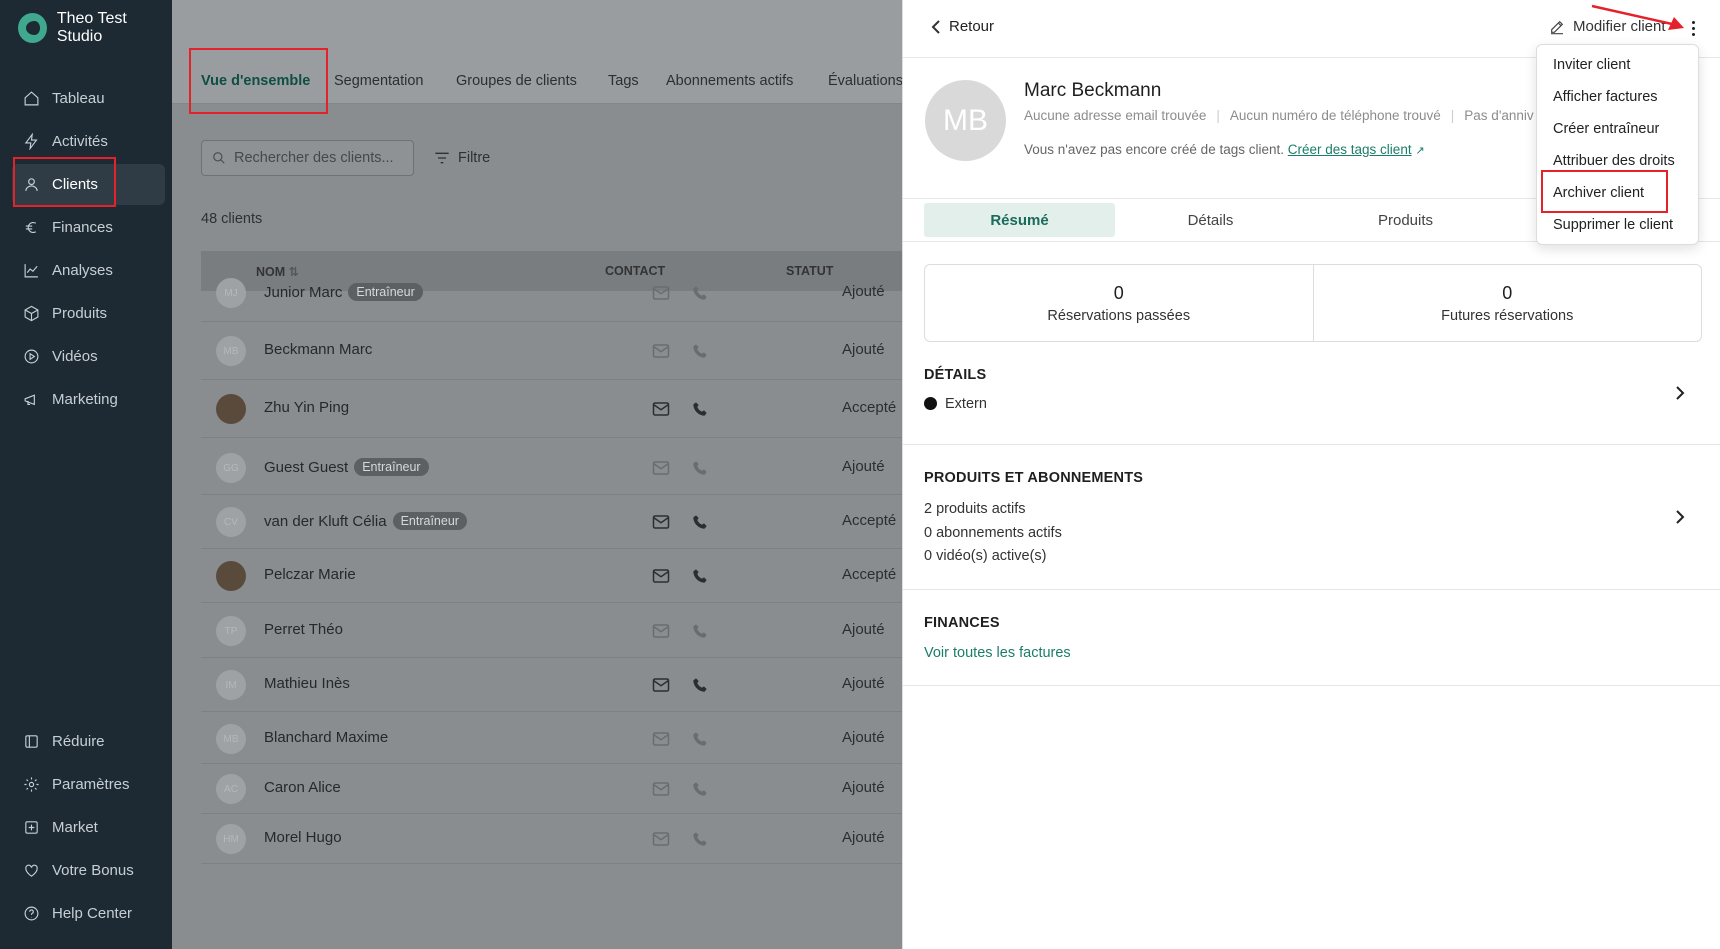 The width and height of the screenshot is (1720, 949). I want to click on client-name-cell: Perret Théo, so click(303, 629).